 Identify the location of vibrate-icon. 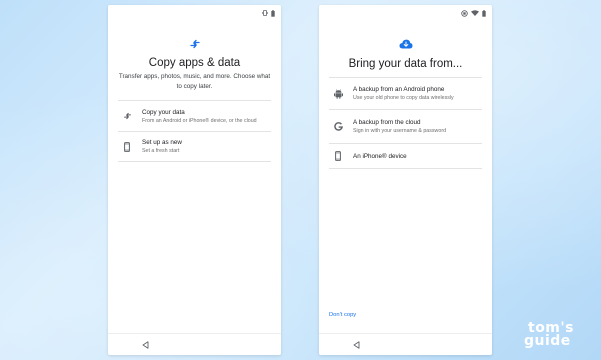
(265, 13).